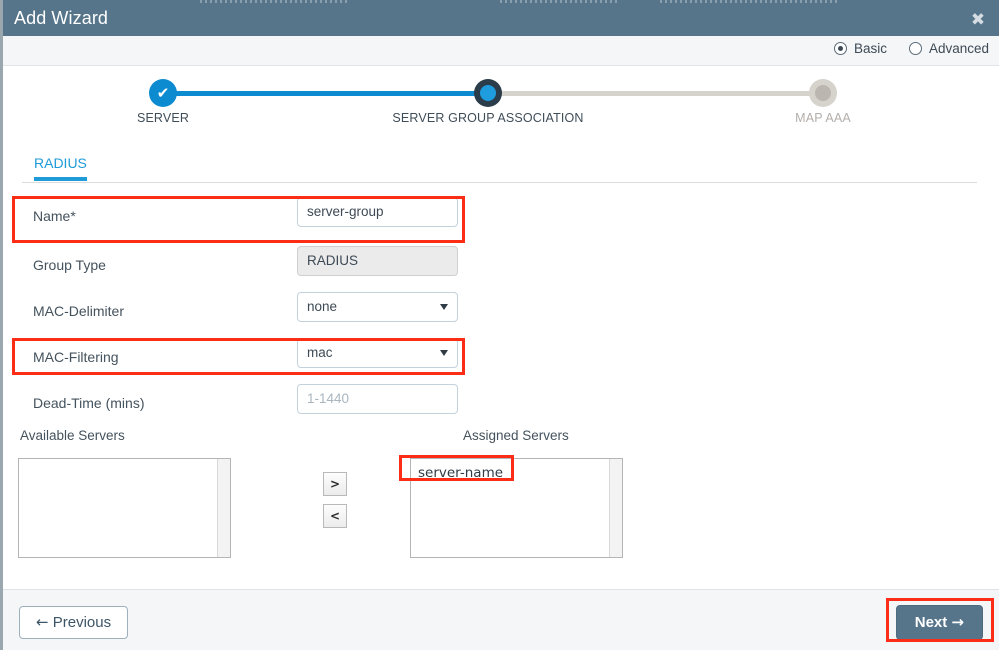  Describe the element at coordinates (840, 48) in the screenshot. I see `radio-dot-basic` at that location.